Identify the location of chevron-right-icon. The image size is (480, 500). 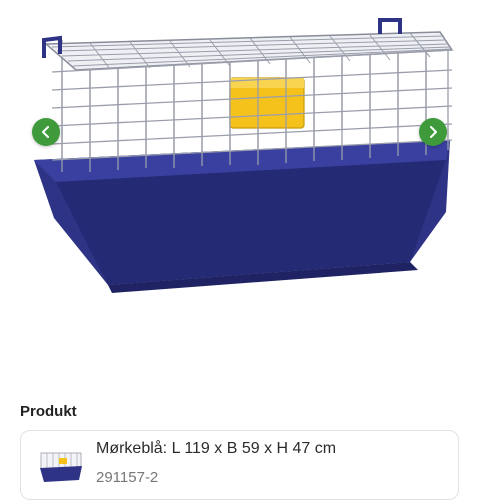
(433, 132).